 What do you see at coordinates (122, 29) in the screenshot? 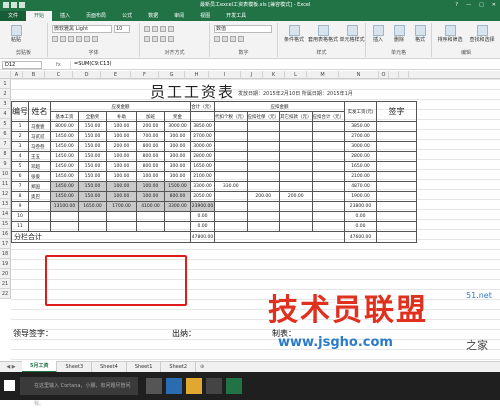
I see `font-size-select: 10` at bounding box center [122, 29].